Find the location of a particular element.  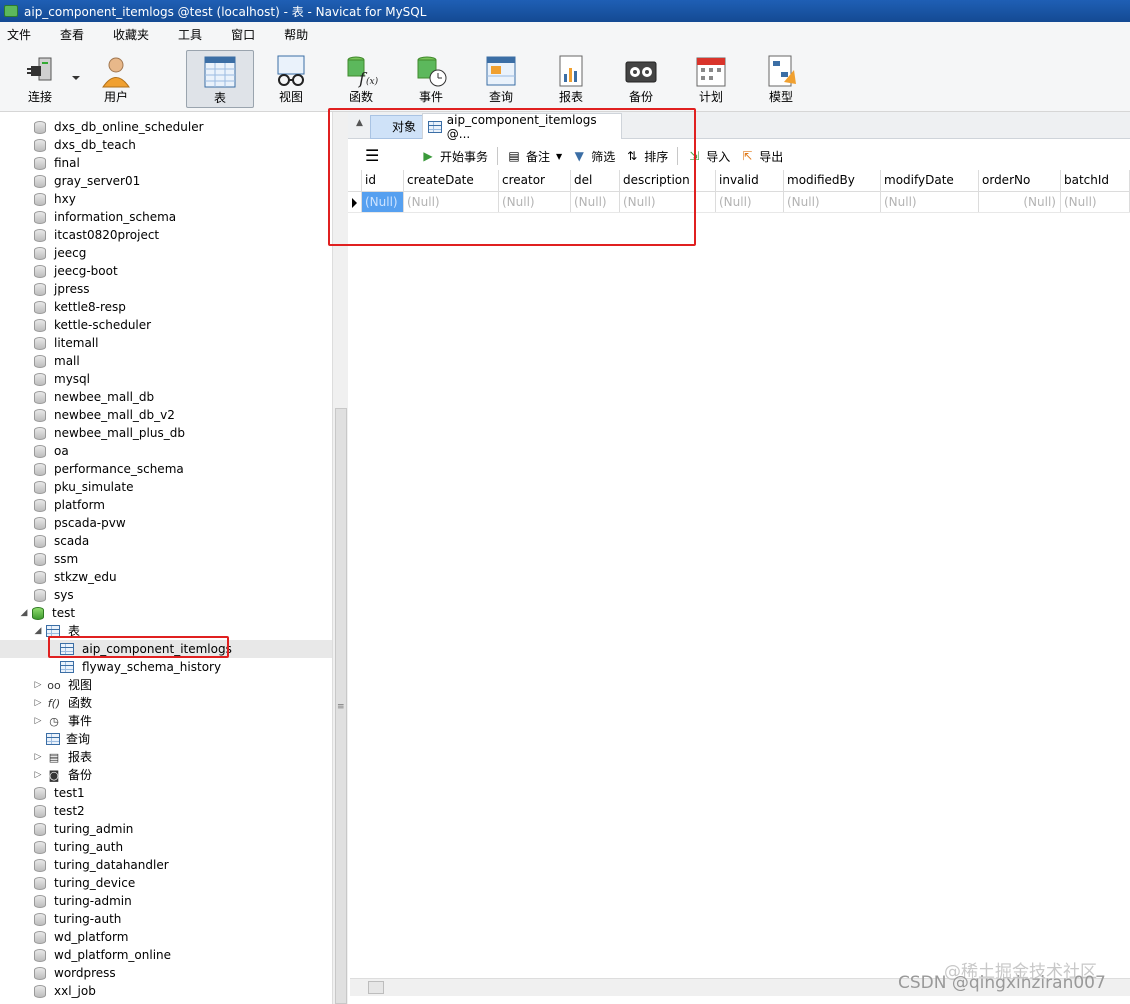

report-button: 报表 is located at coordinates (571, 79).